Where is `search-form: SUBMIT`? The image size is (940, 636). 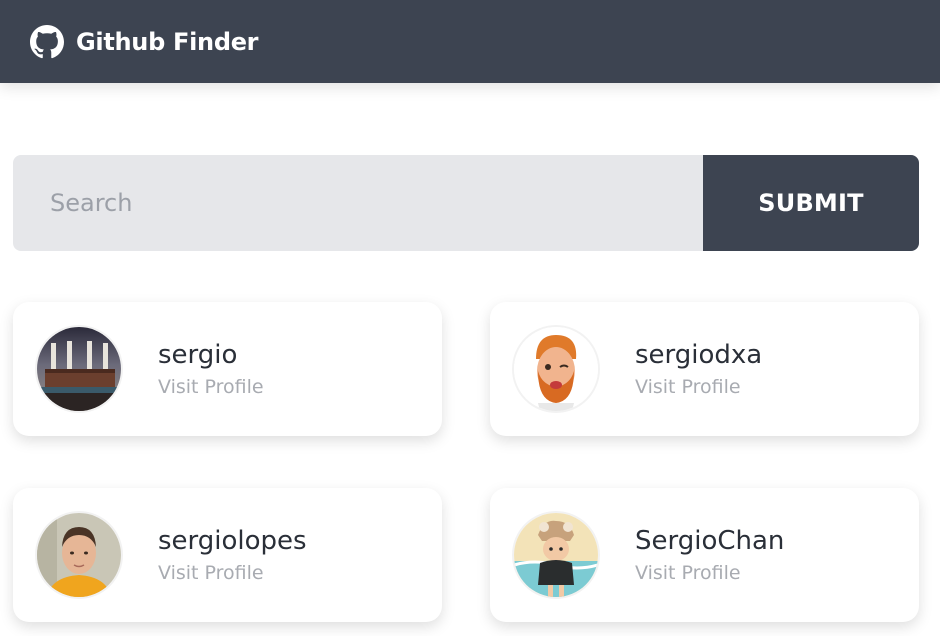
search-form: SUBMIT is located at coordinates (466, 203).